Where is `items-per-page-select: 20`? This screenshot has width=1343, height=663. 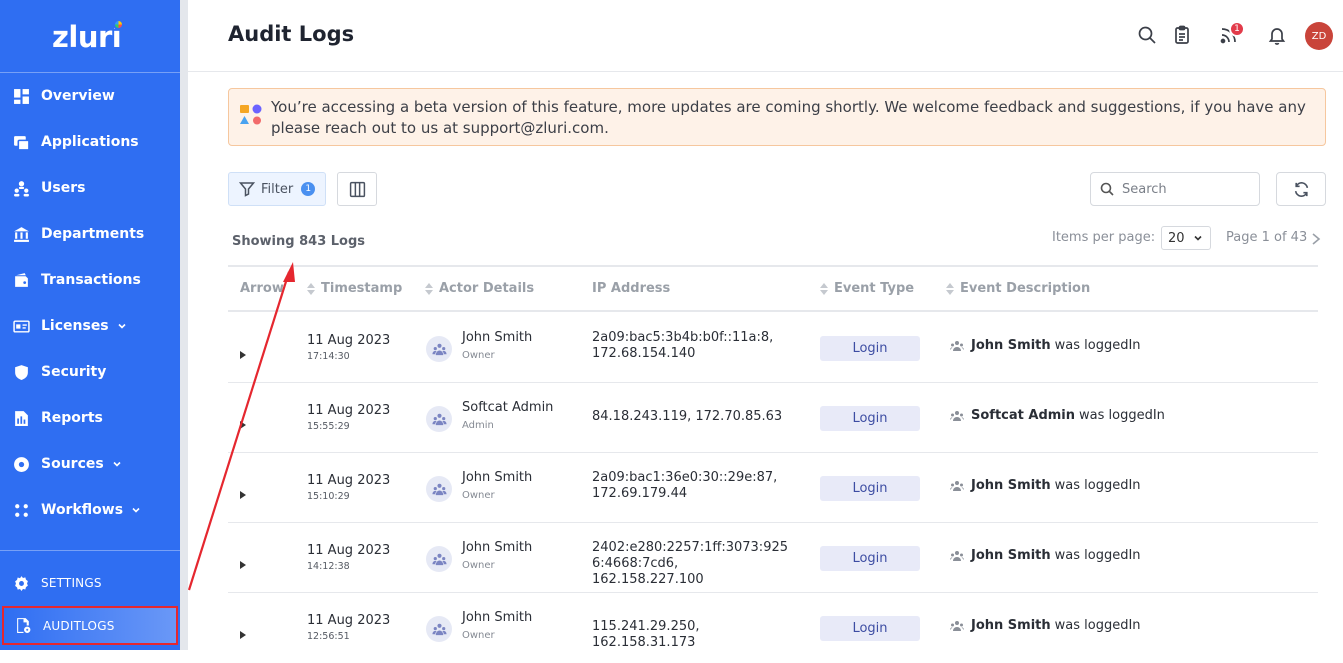
items-per-page-select: 20 is located at coordinates (1186, 238).